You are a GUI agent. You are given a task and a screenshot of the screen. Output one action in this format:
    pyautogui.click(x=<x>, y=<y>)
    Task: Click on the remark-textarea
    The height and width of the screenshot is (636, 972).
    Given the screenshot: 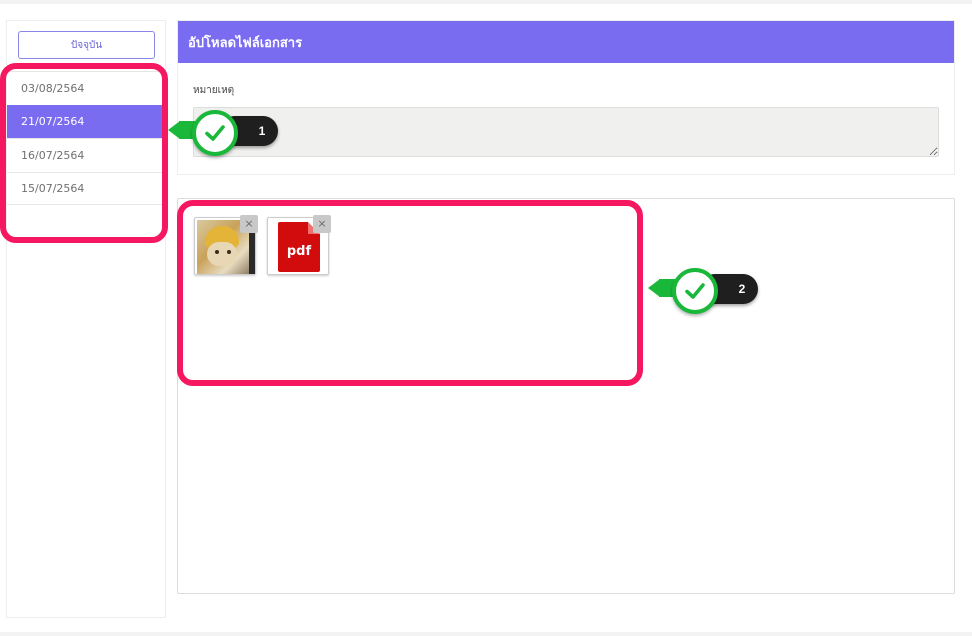 What is the action you would take?
    pyautogui.click(x=566, y=132)
    